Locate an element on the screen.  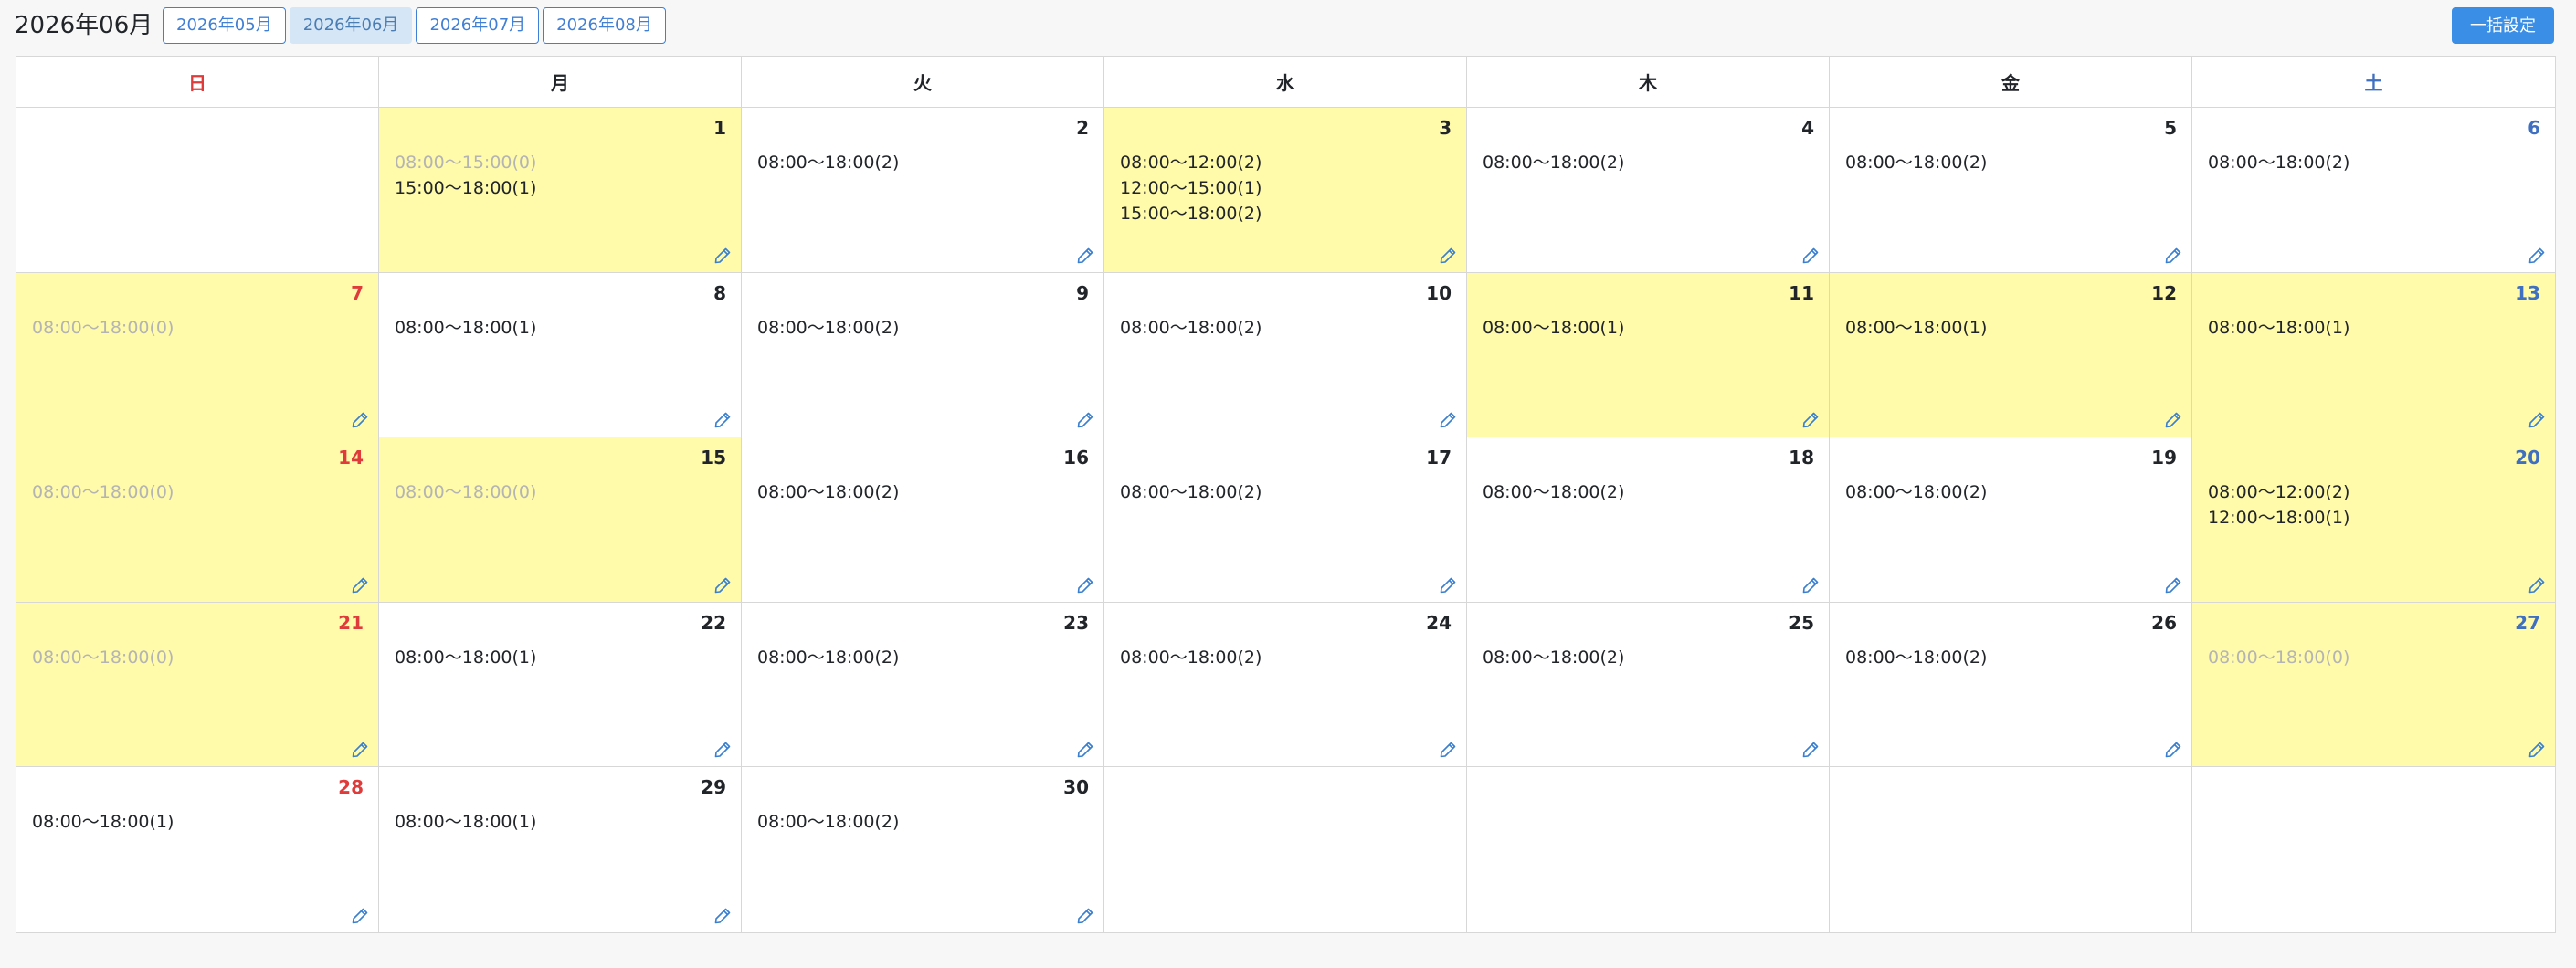
day-number: 3 is located at coordinates (1446, 128).